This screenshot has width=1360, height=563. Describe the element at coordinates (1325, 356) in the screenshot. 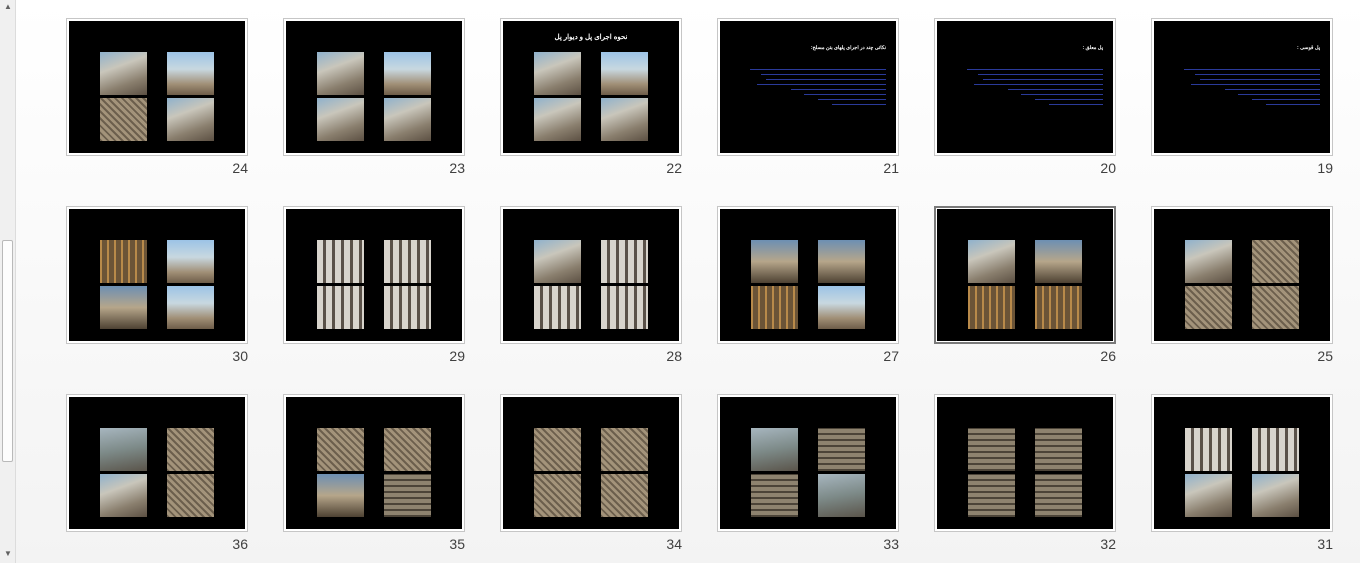

I see `slide-number: 25` at that location.